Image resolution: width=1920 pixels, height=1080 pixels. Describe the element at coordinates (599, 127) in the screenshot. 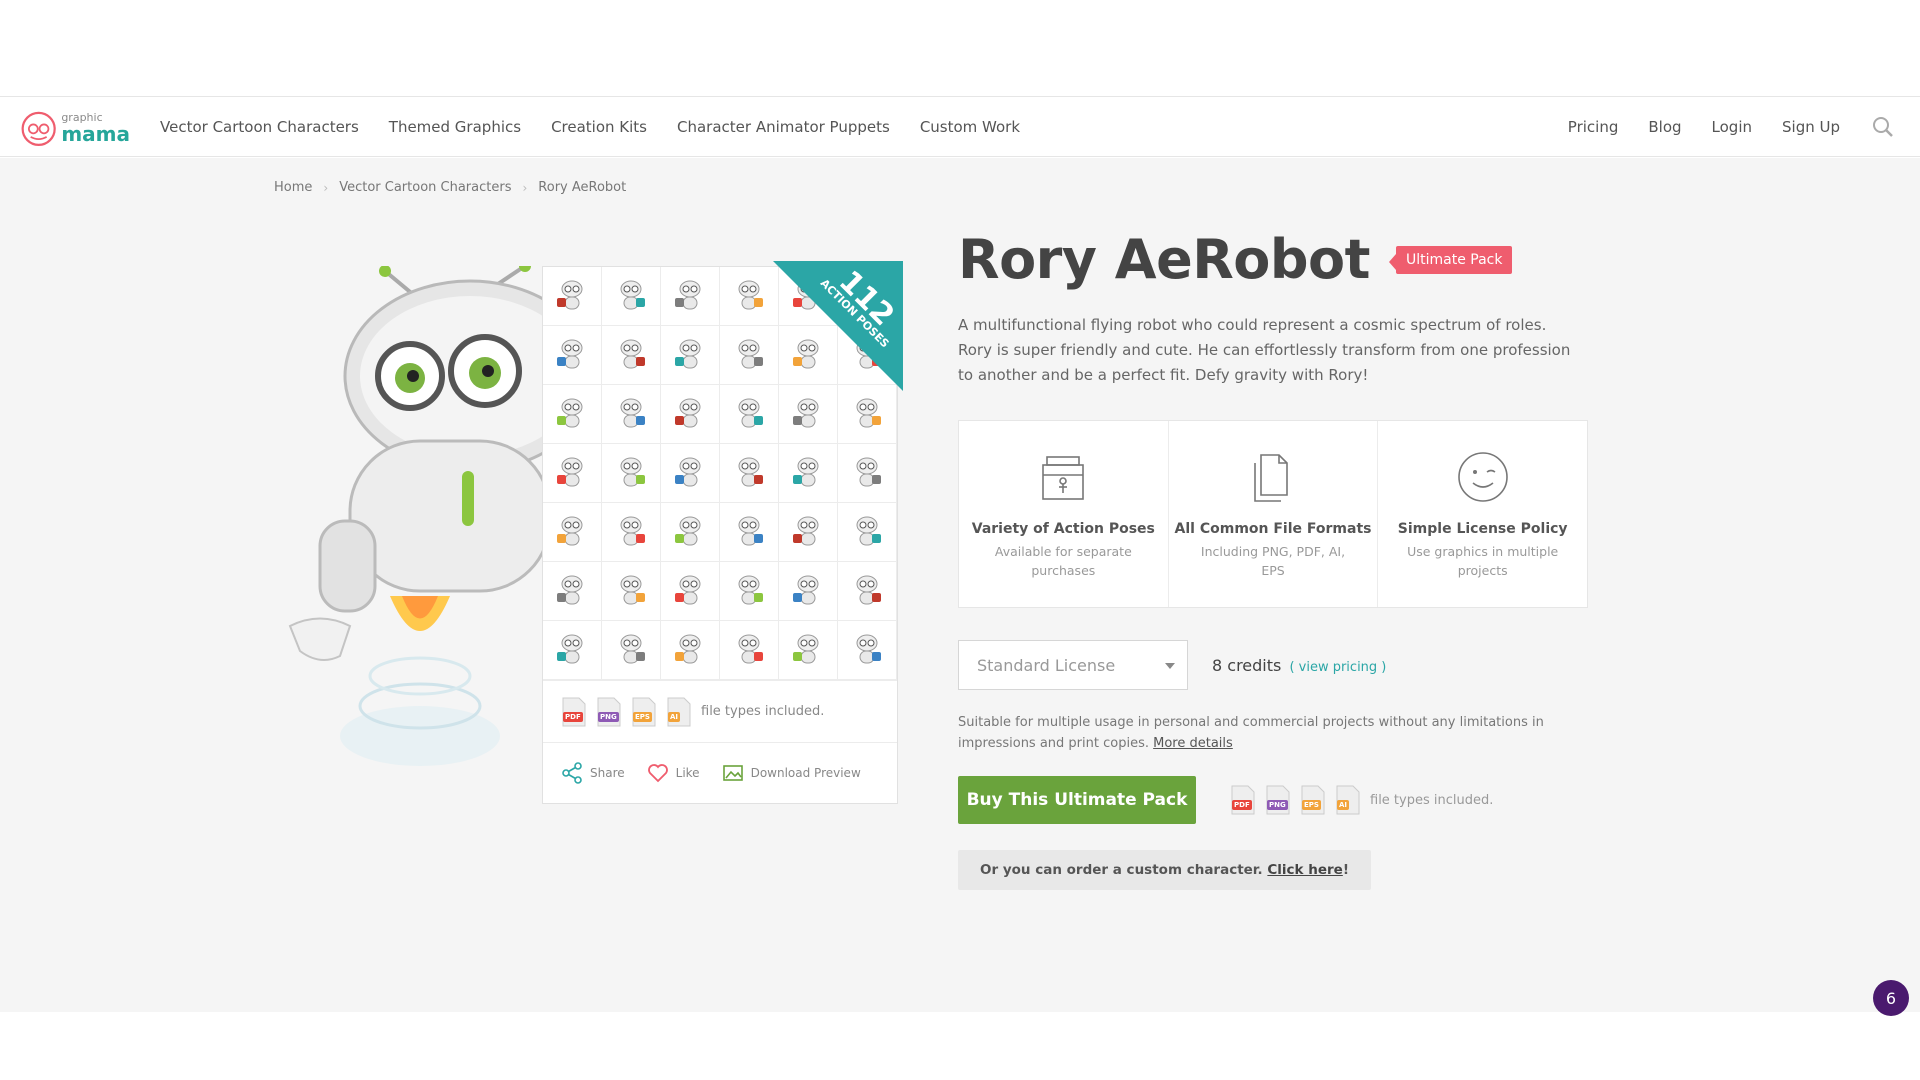

I see `nav-creation-kits: Creation Kits` at that location.